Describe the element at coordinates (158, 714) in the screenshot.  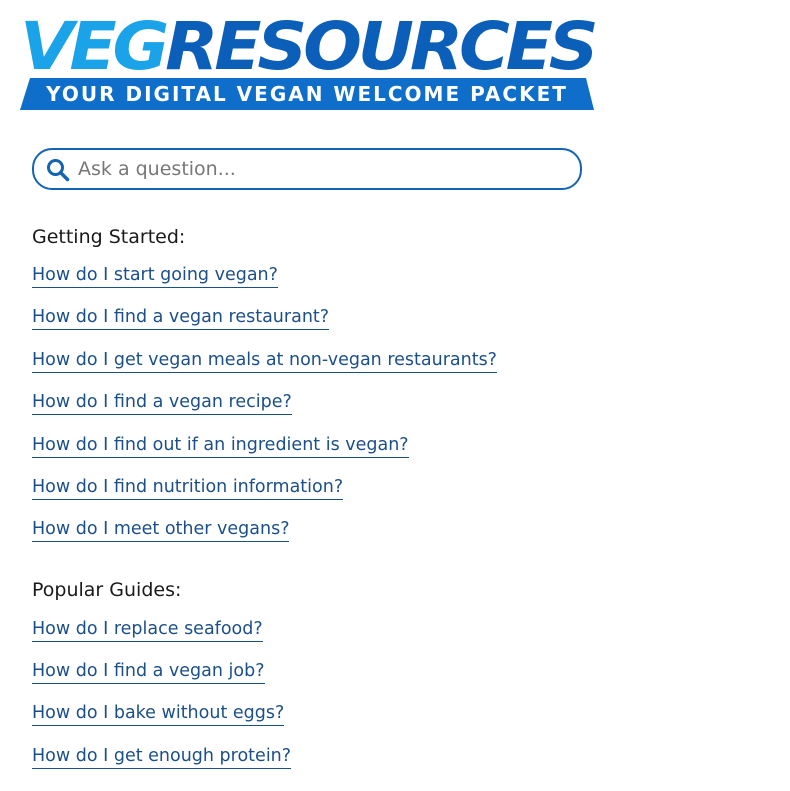
I see `link-bake-without-eggs: How do I bake without eggs?` at that location.